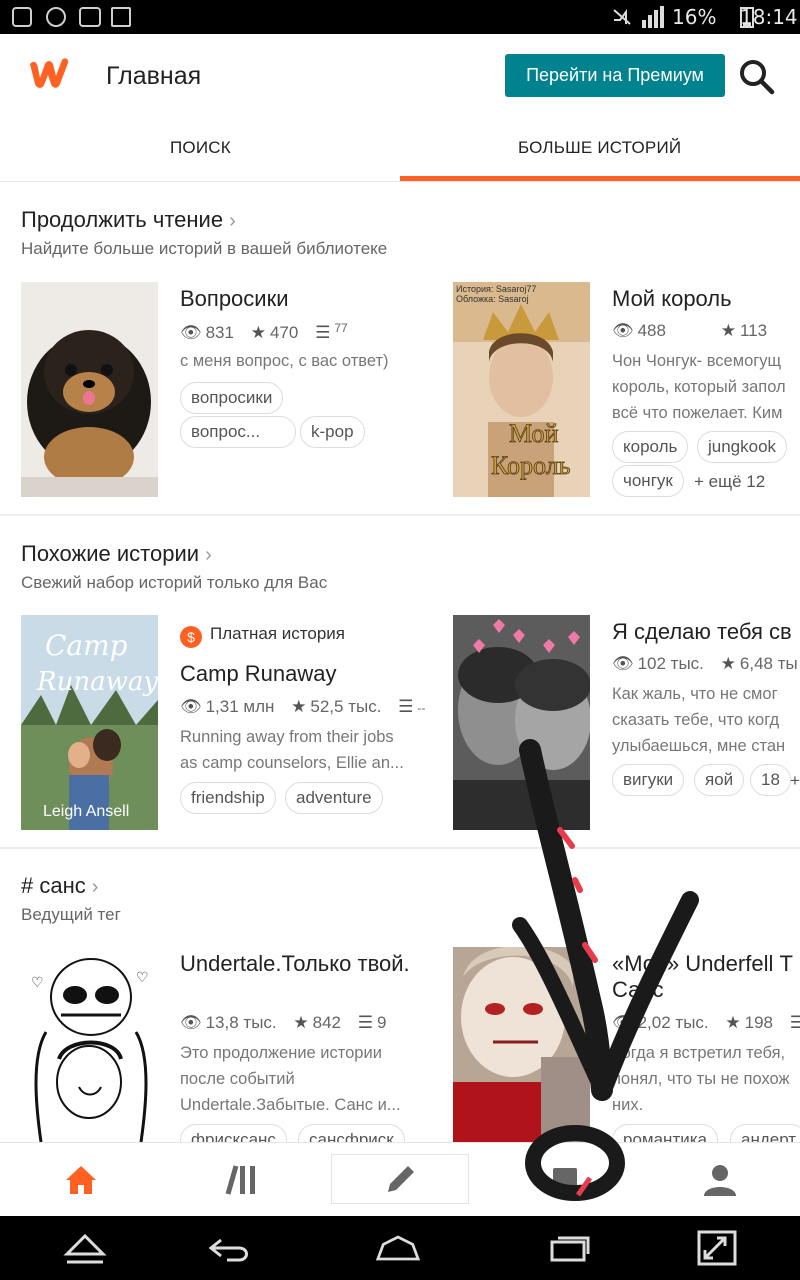 This screenshot has height=1280, width=800. What do you see at coordinates (398, 1248) in the screenshot?
I see `home-system-icon` at bounding box center [398, 1248].